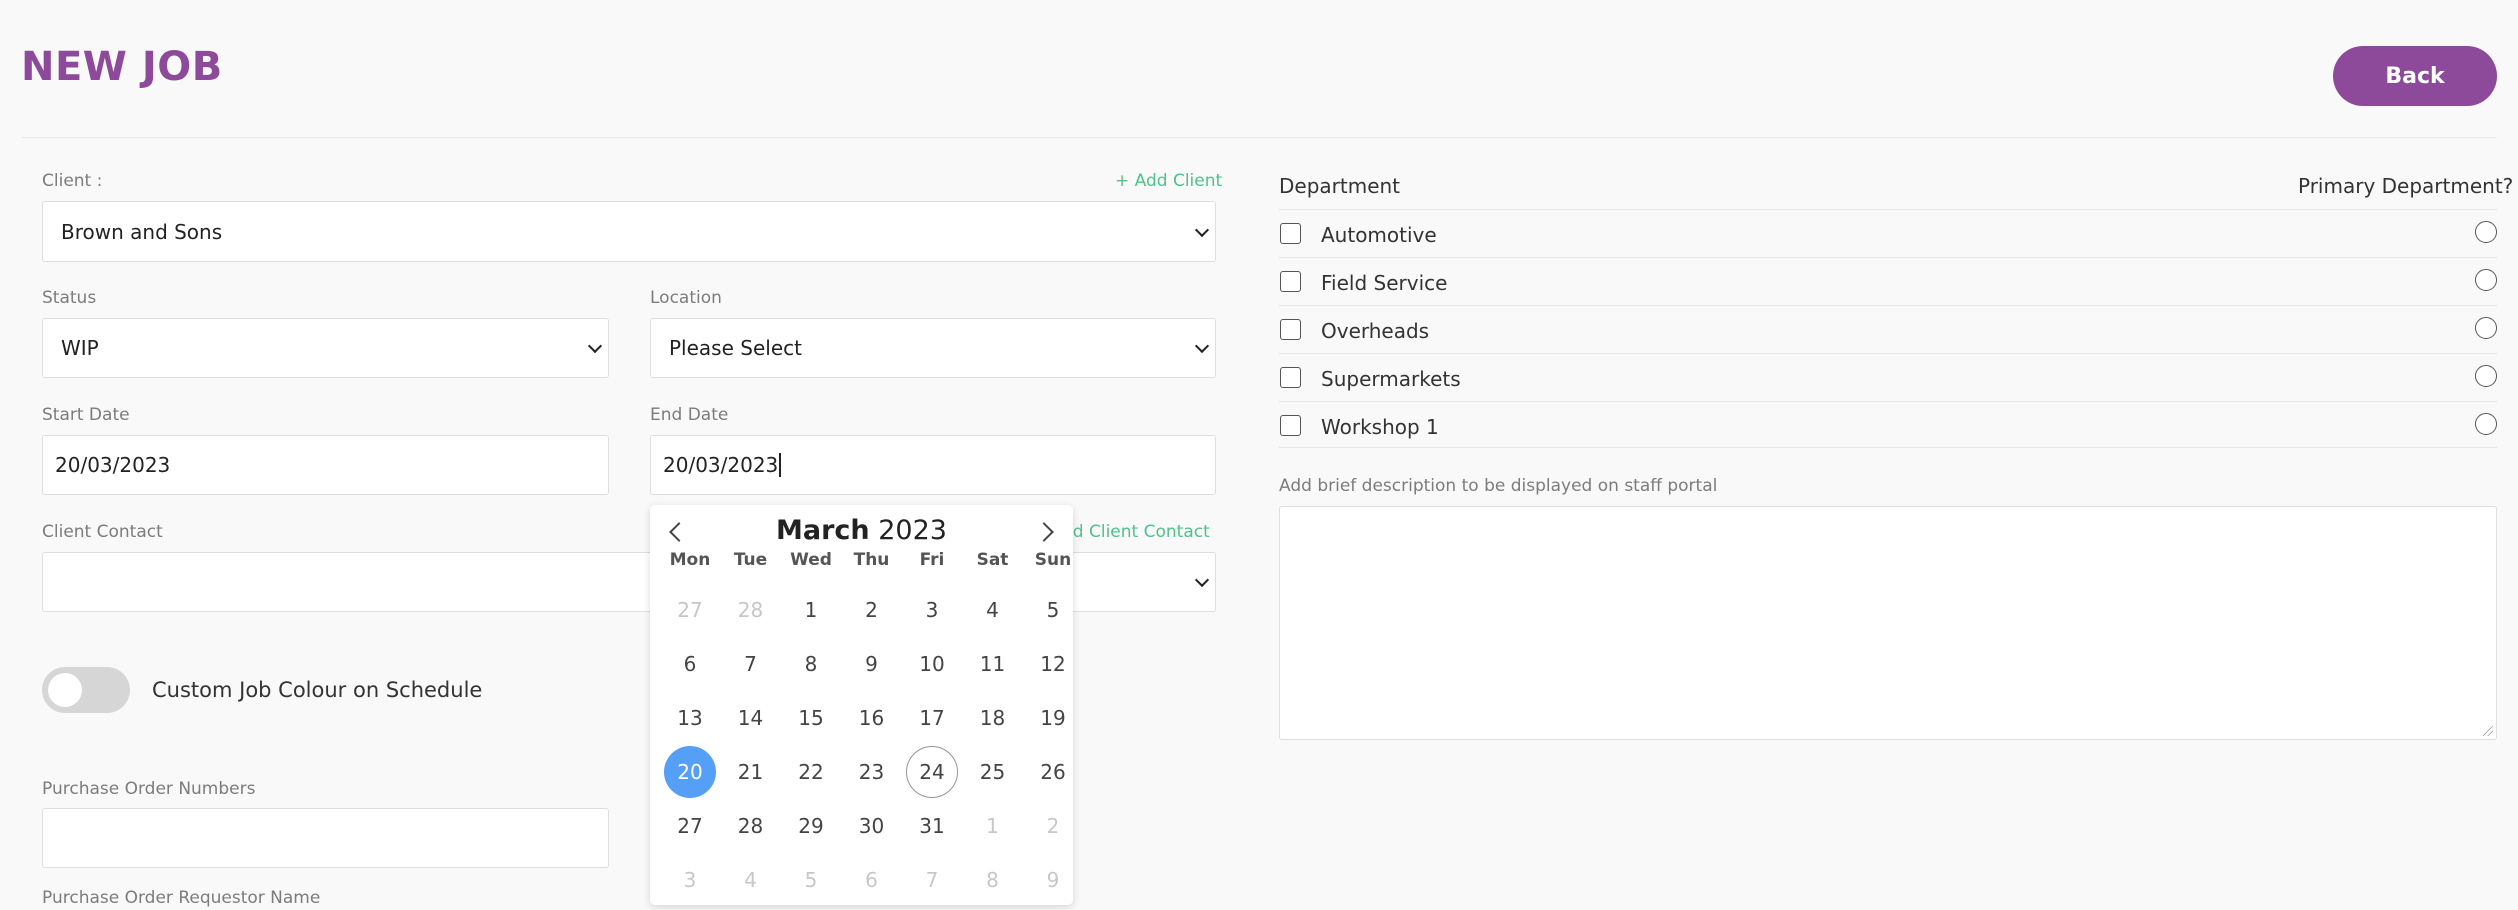  Describe the element at coordinates (690, 772) in the screenshot. I see `calendar-day: 20` at that location.